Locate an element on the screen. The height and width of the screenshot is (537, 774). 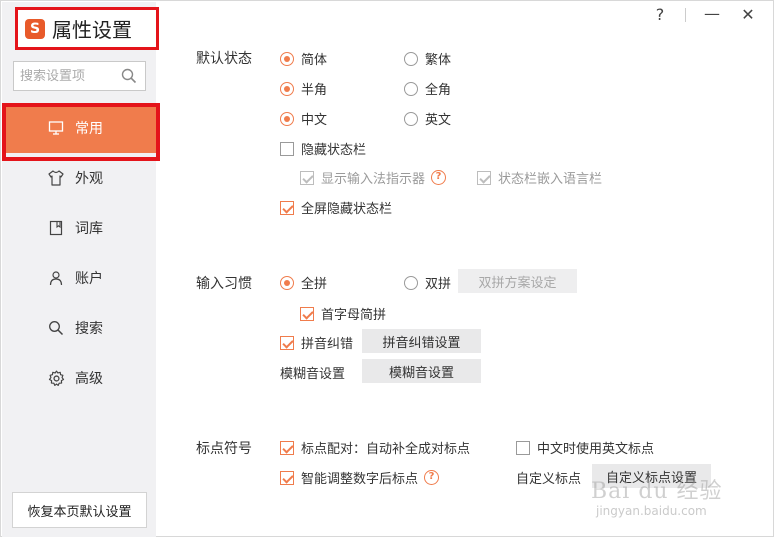
radio-simplified: 简体 is located at coordinates (303, 58).